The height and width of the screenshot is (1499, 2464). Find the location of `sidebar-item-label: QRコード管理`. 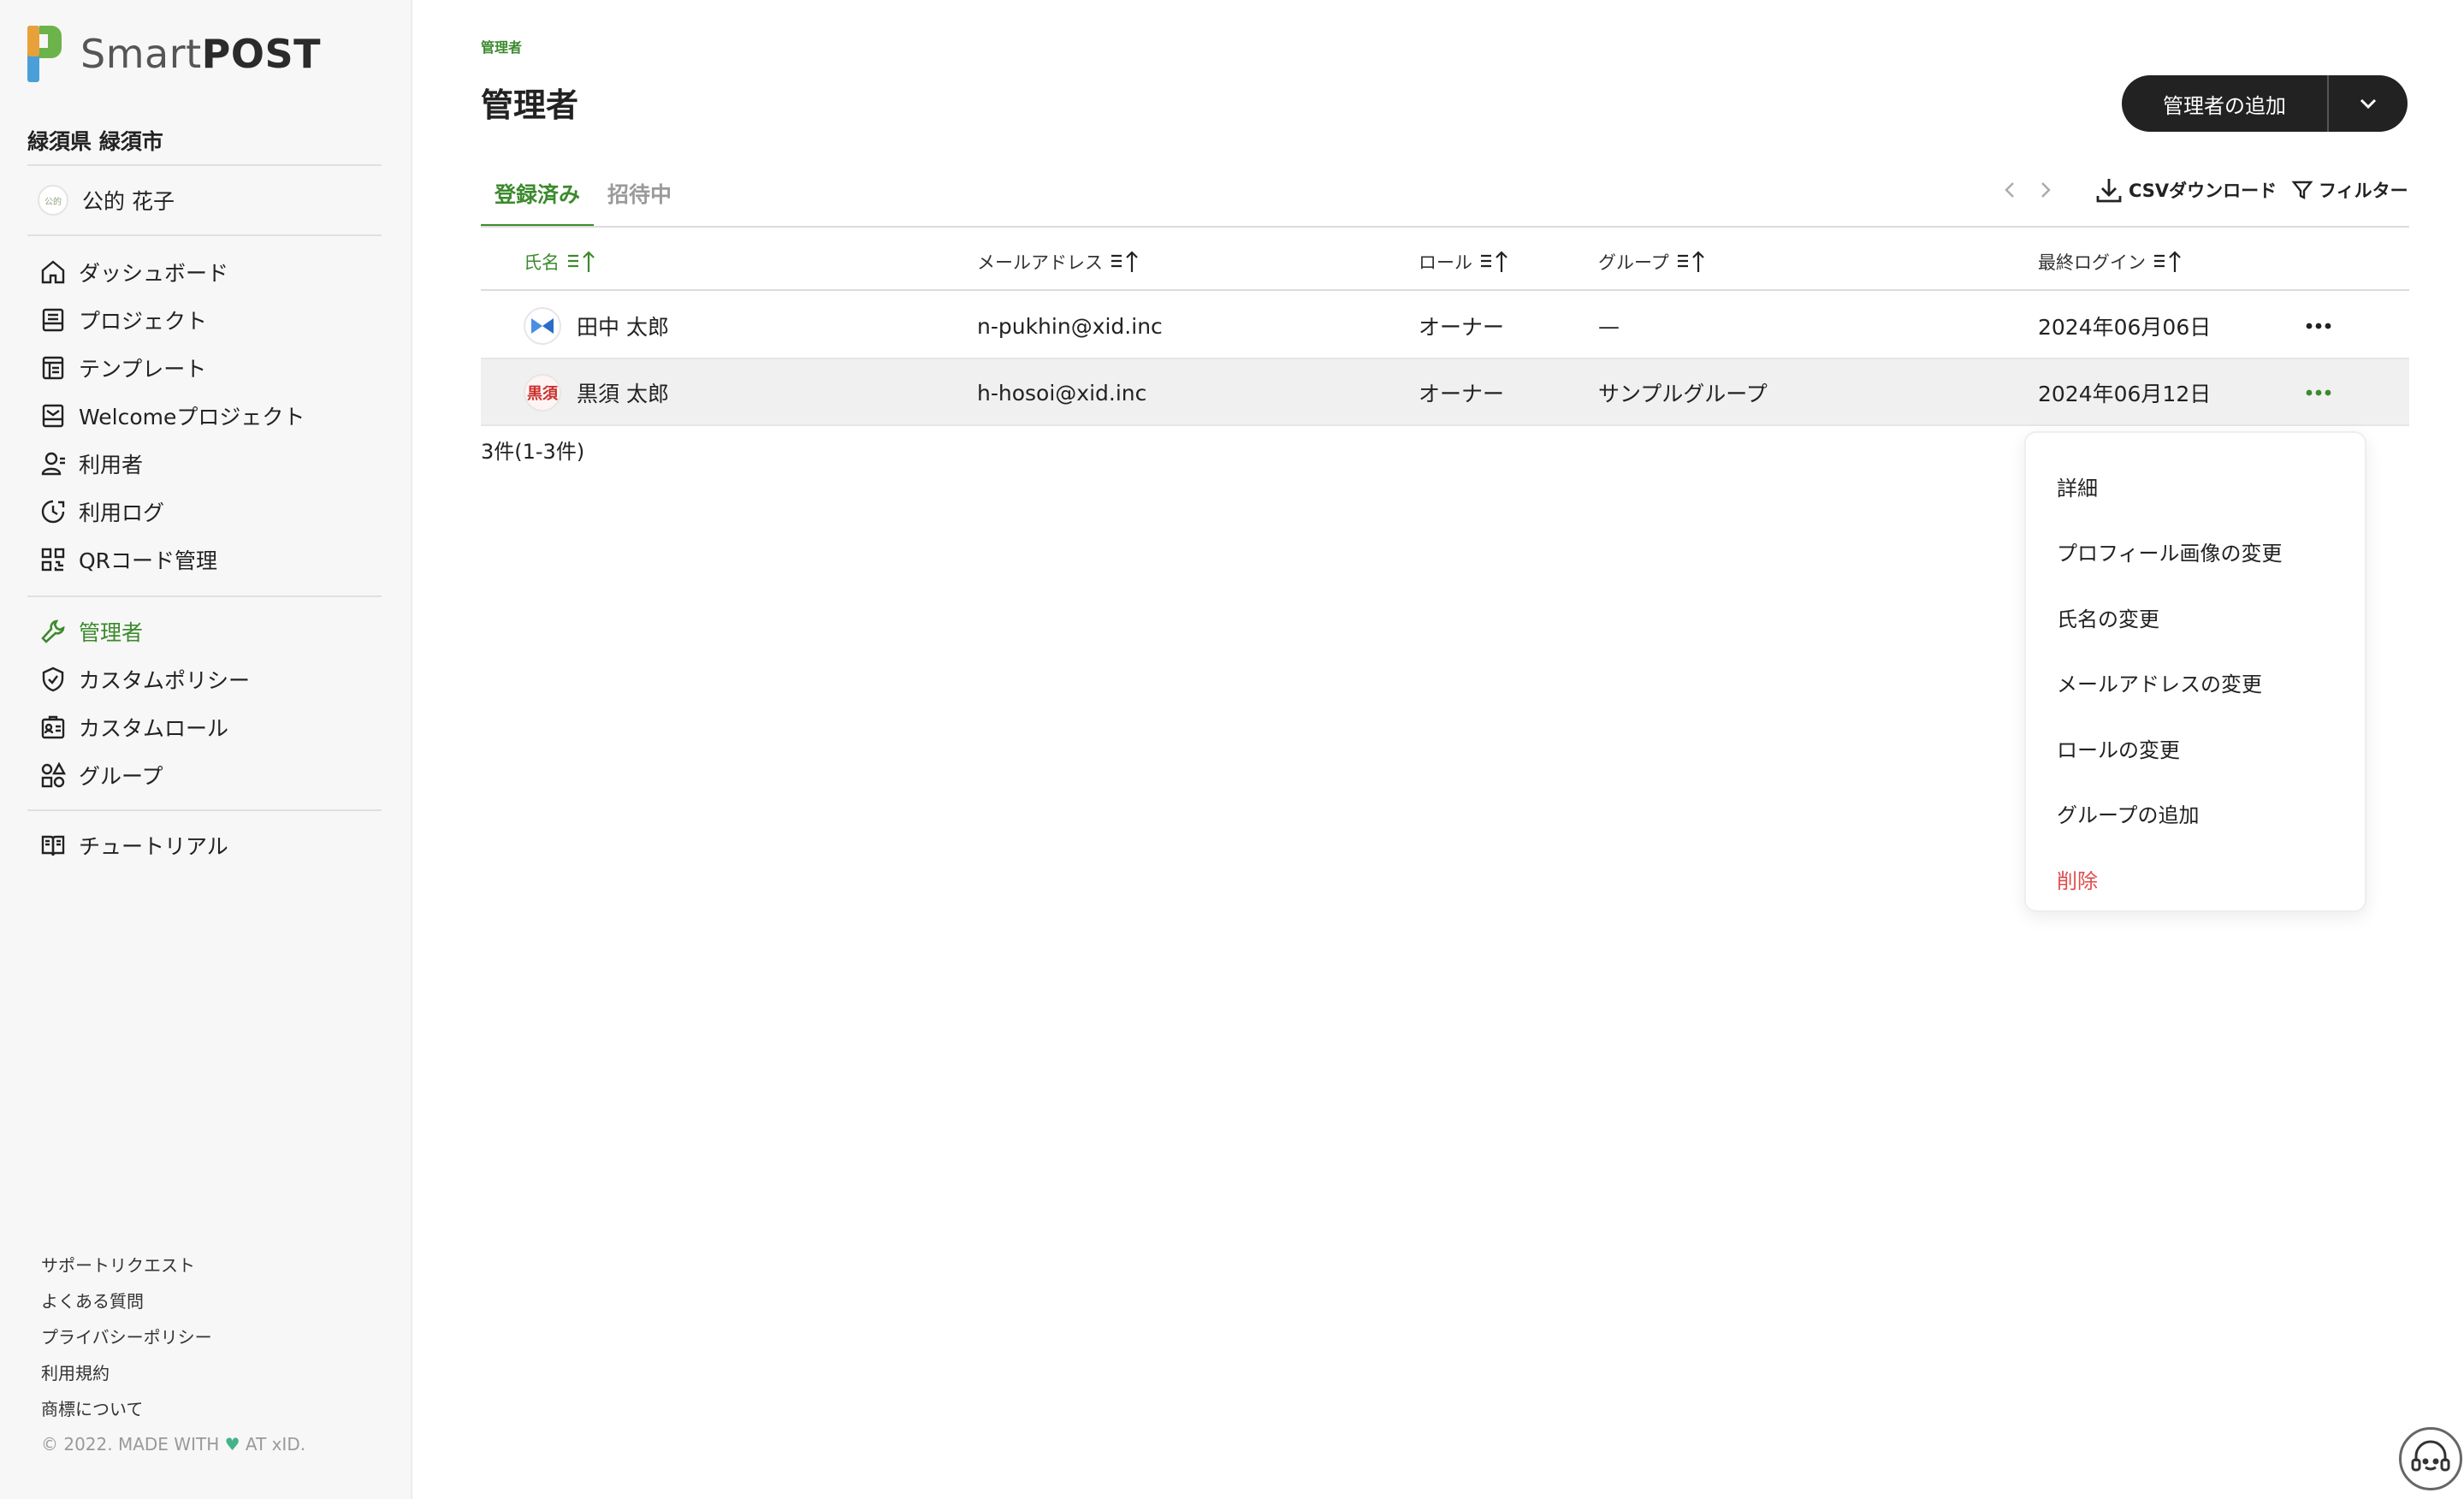

sidebar-item-label: QRコード管理 is located at coordinates (148, 561).